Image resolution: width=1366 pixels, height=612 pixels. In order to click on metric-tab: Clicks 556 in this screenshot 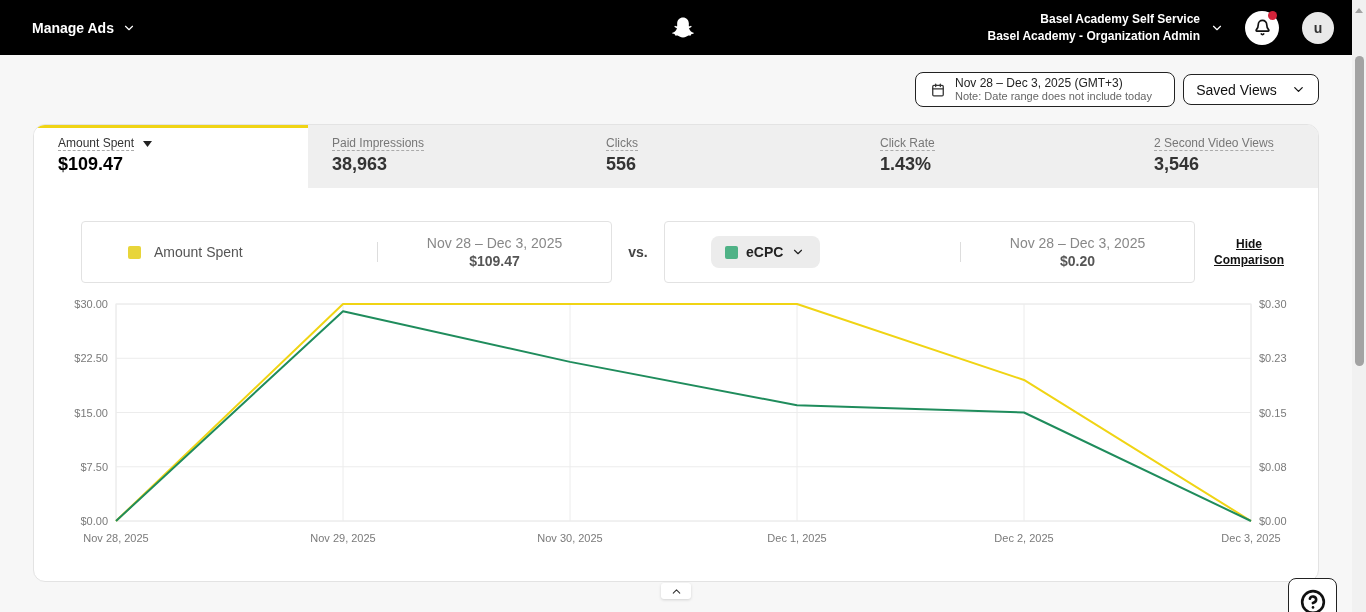, I will do `click(719, 156)`.